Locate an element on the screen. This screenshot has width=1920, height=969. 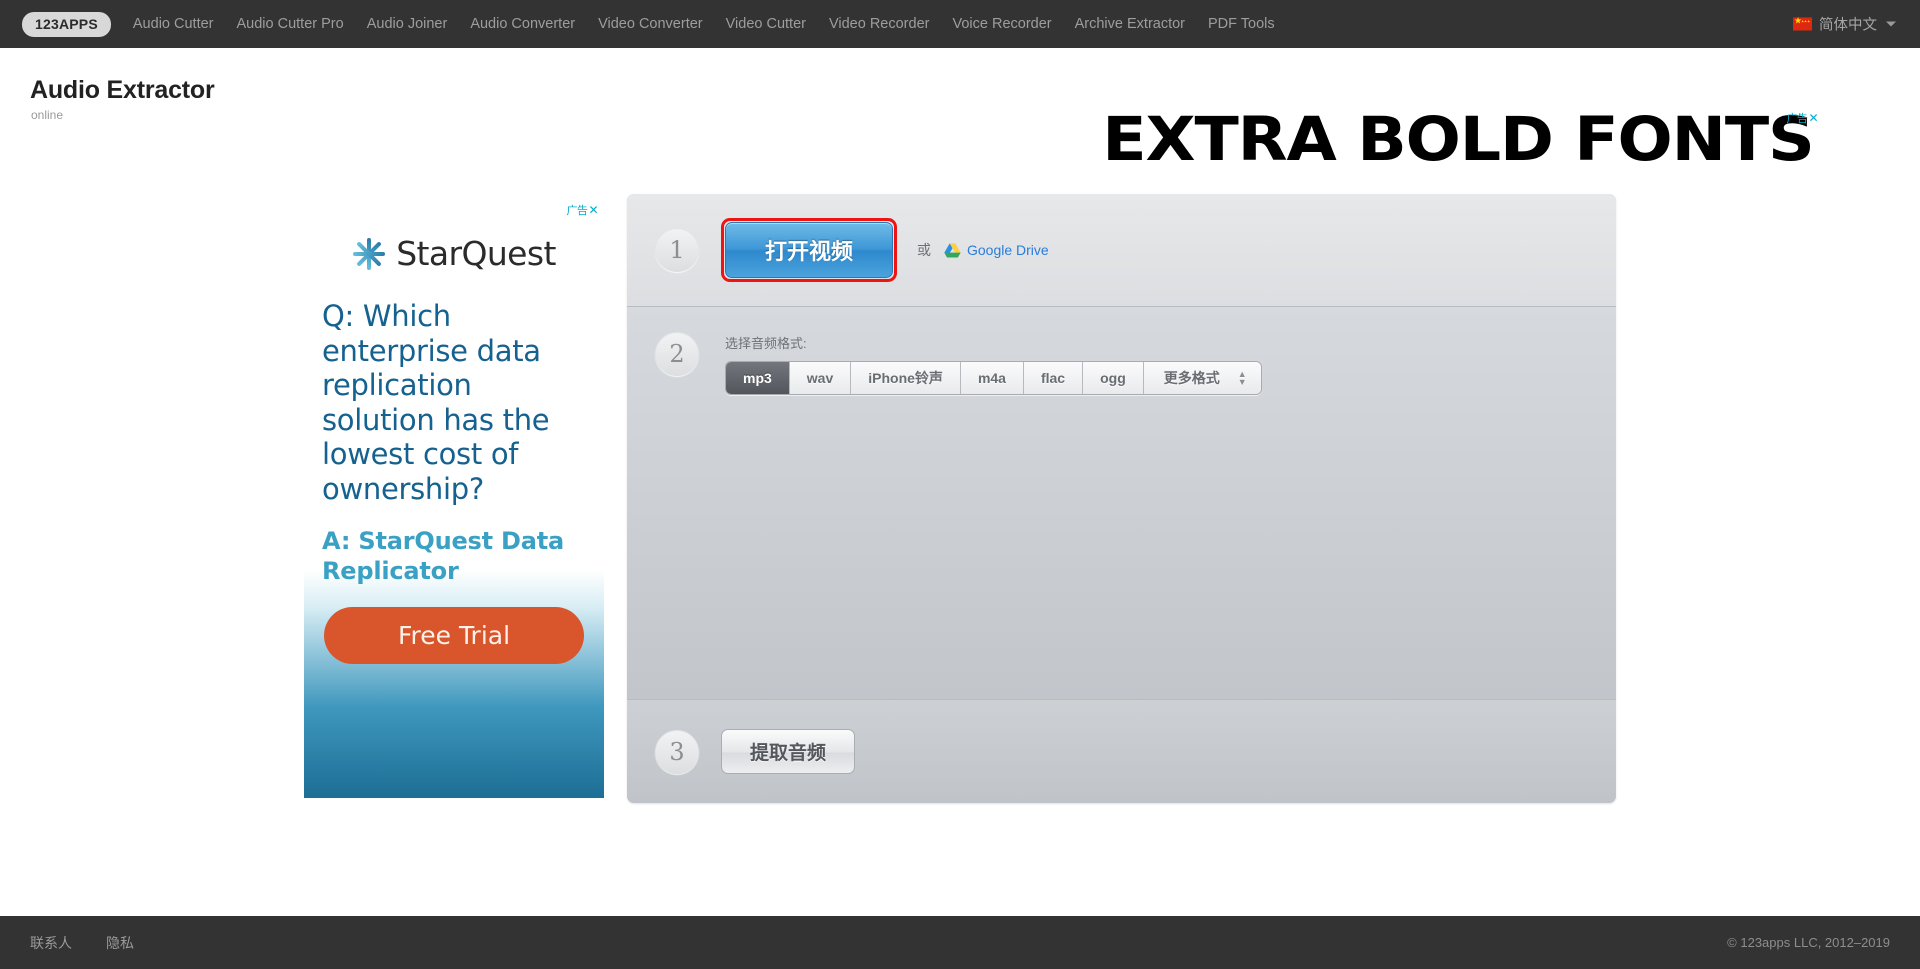
format-option-m4a: m4a is located at coordinates (992, 378).